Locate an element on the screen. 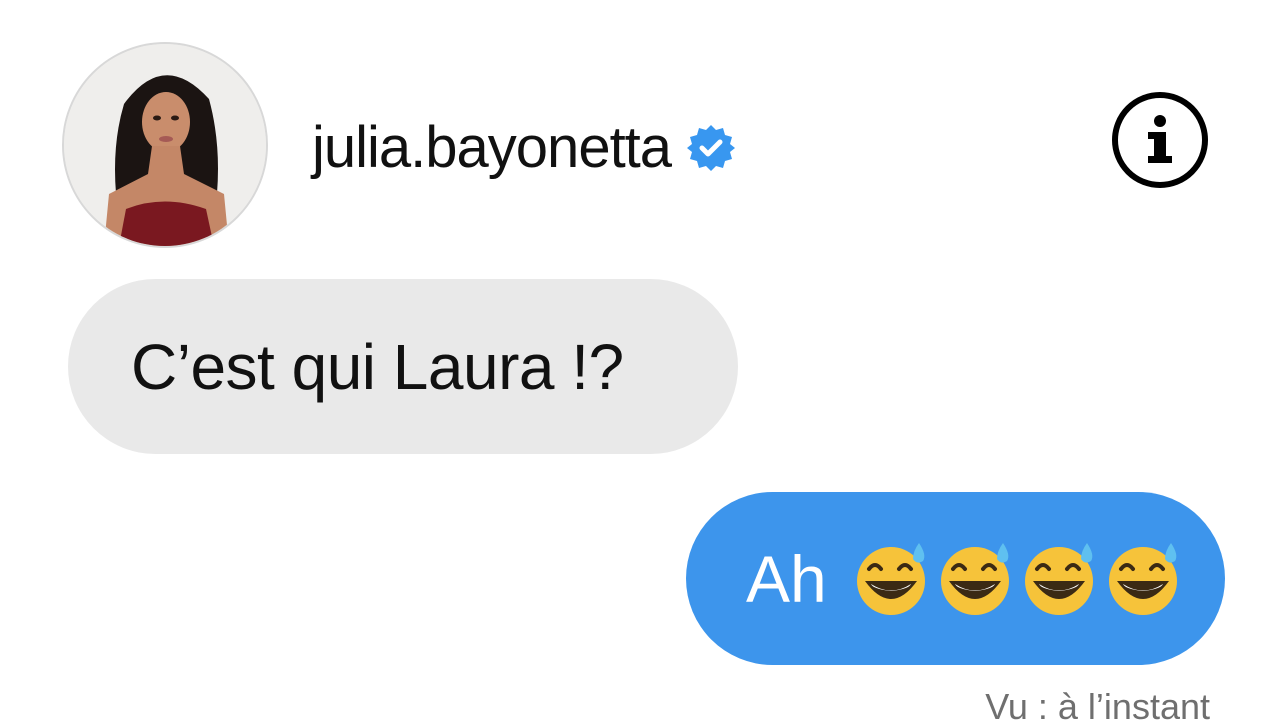 The image size is (1280, 728). outgoing-message-bubble: Ah is located at coordinates (955, 578).